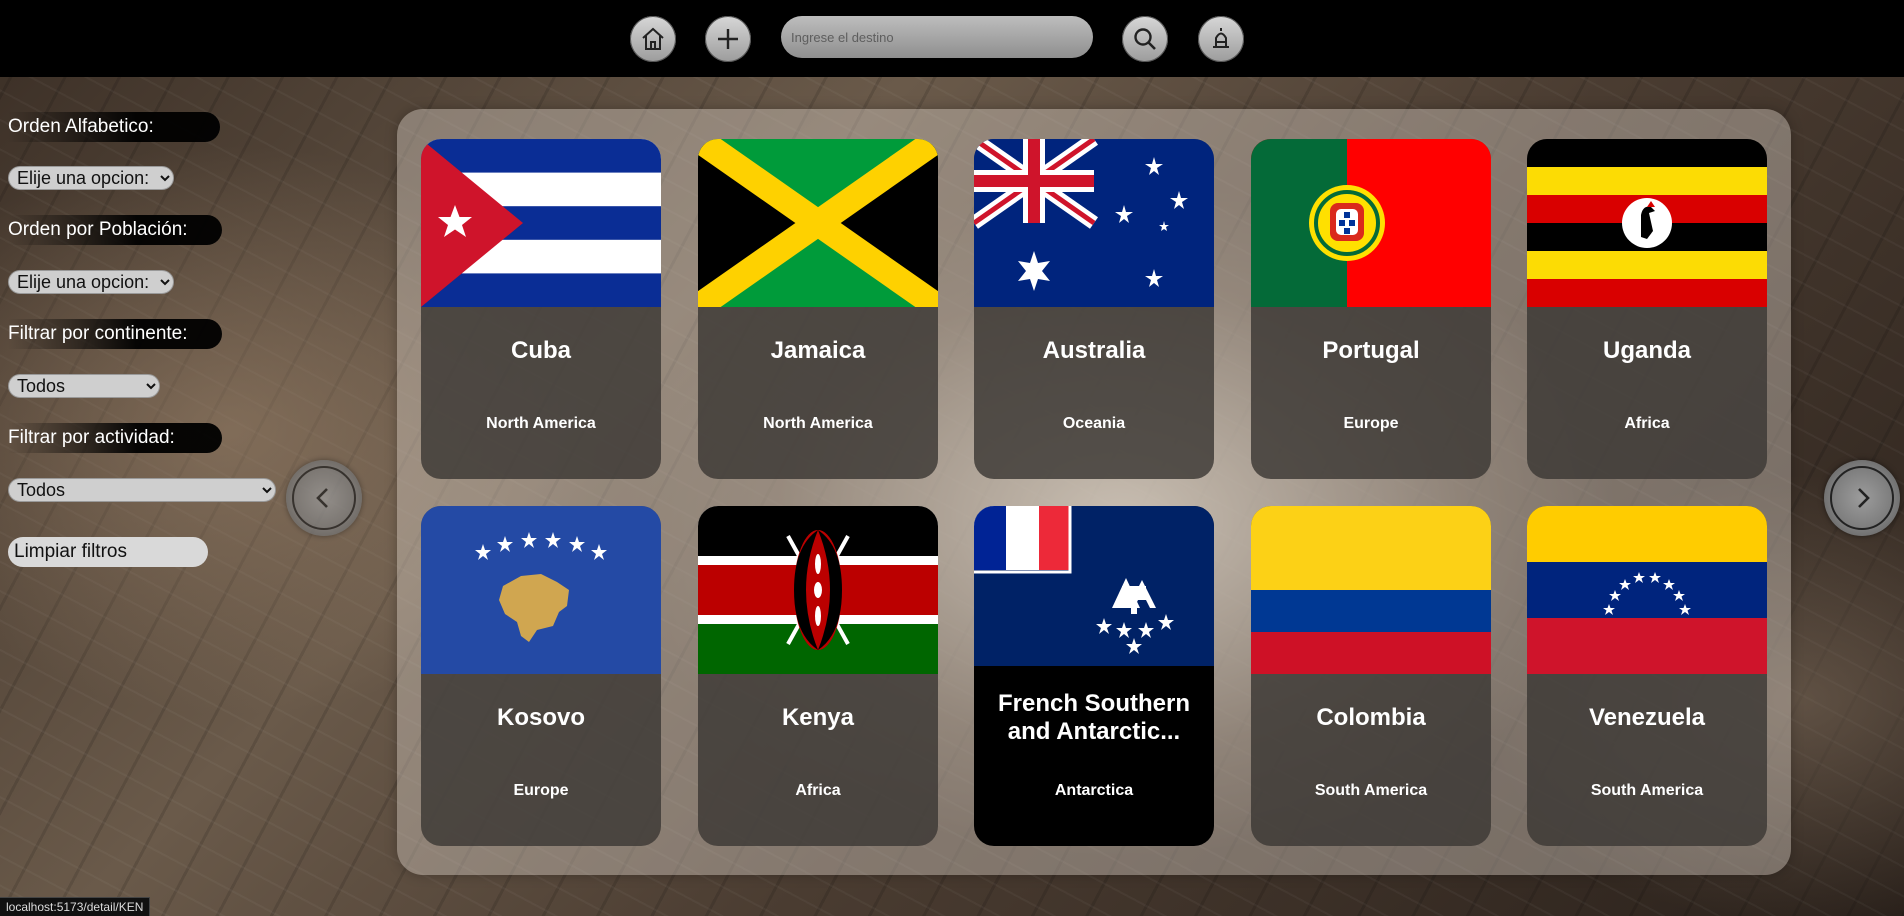 The image size is (1904, 916). I want to click on previous-page-button, so click(324, 498).